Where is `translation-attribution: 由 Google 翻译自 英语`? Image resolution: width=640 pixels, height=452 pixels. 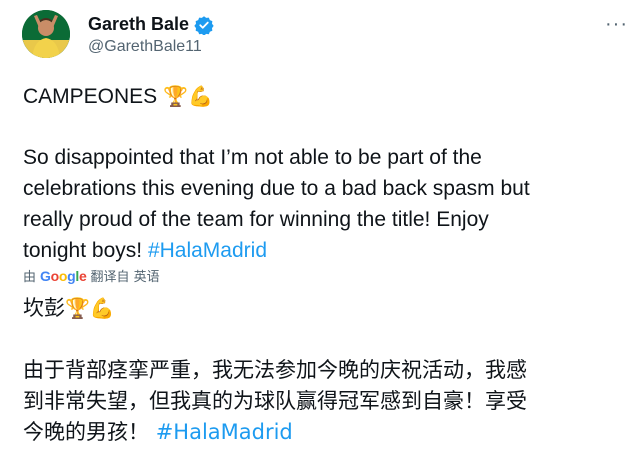
translation-attribution: 由 Google 翻译自 英语 is located at coordinates (91, 276).